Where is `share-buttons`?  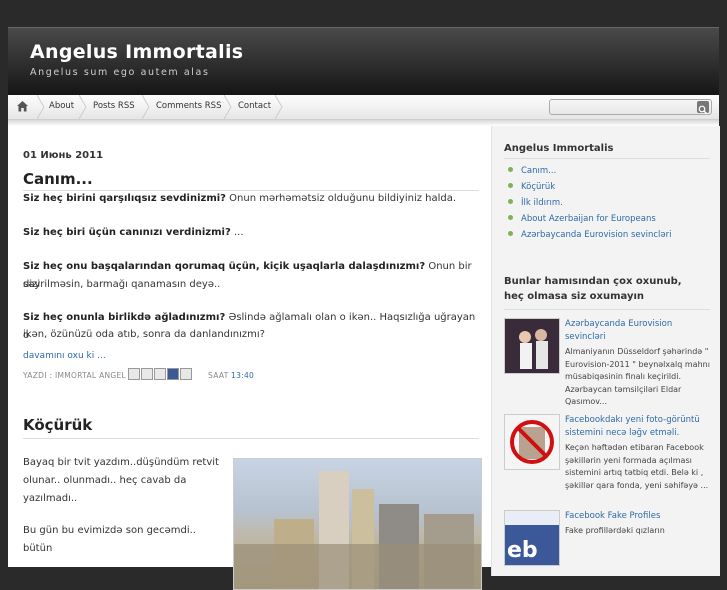
share-buttons is located at coordinates (160, 374).